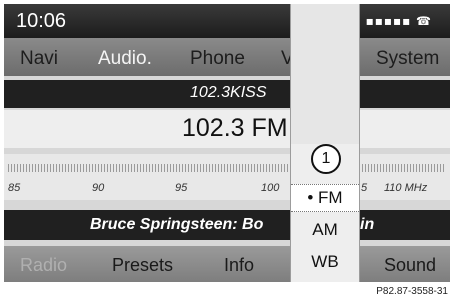 The height and width of the screenshot is (304, 454). Describe the element at coordinates (227, 177) in the screenshot. I see `frequency-scale: 85 90 95 100 5 110 MHz` at that location.